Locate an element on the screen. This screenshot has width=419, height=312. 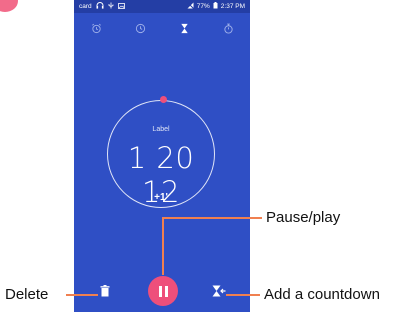
timer-label: Label is located at coordinates (161, 129).